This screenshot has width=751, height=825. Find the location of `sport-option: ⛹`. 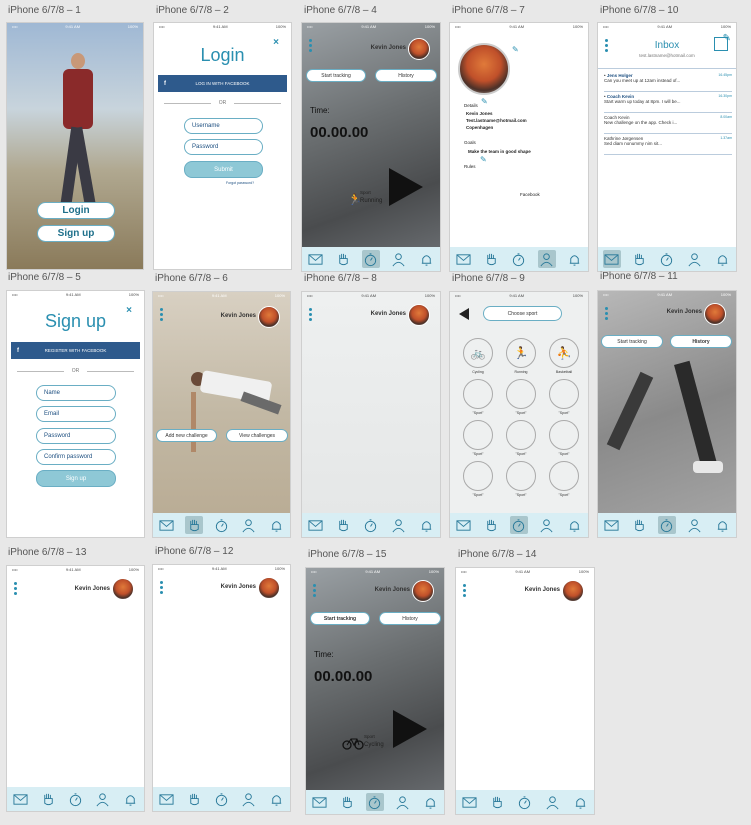

sport-option: ⛹ is located at coordinates (564, 353).